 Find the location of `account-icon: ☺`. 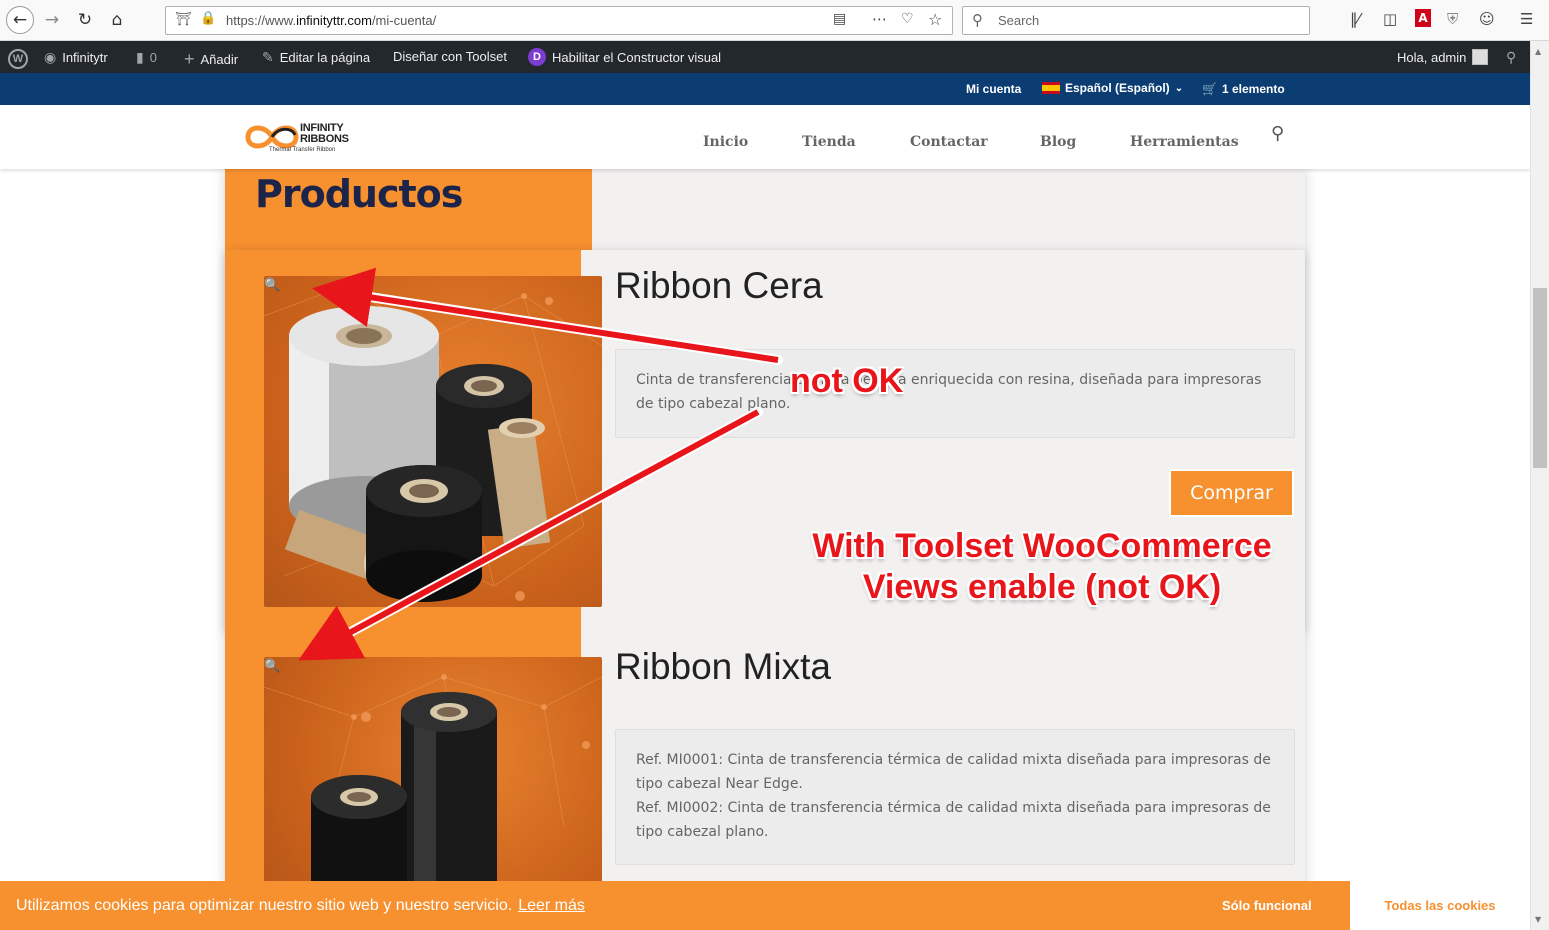

account-icon: ☺ is located at coordinates (1487, 19).